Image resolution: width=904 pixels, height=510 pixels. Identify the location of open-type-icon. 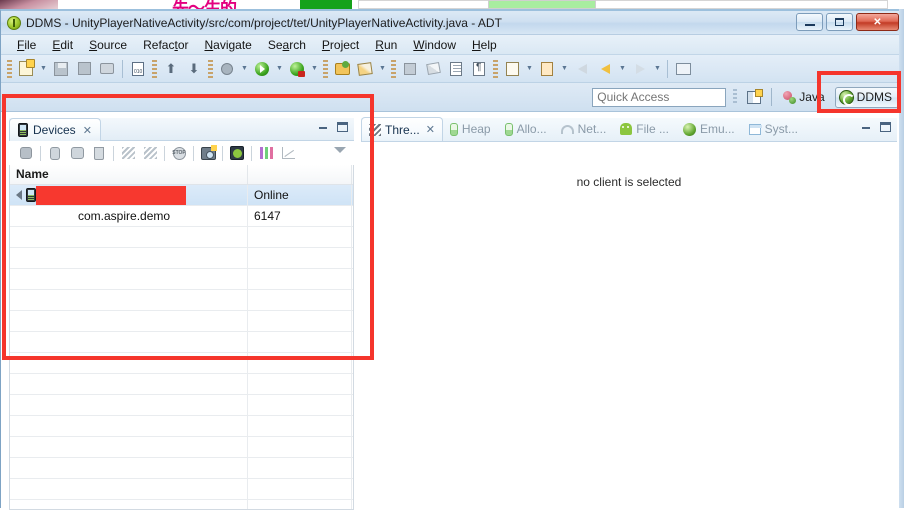
(456, 69).